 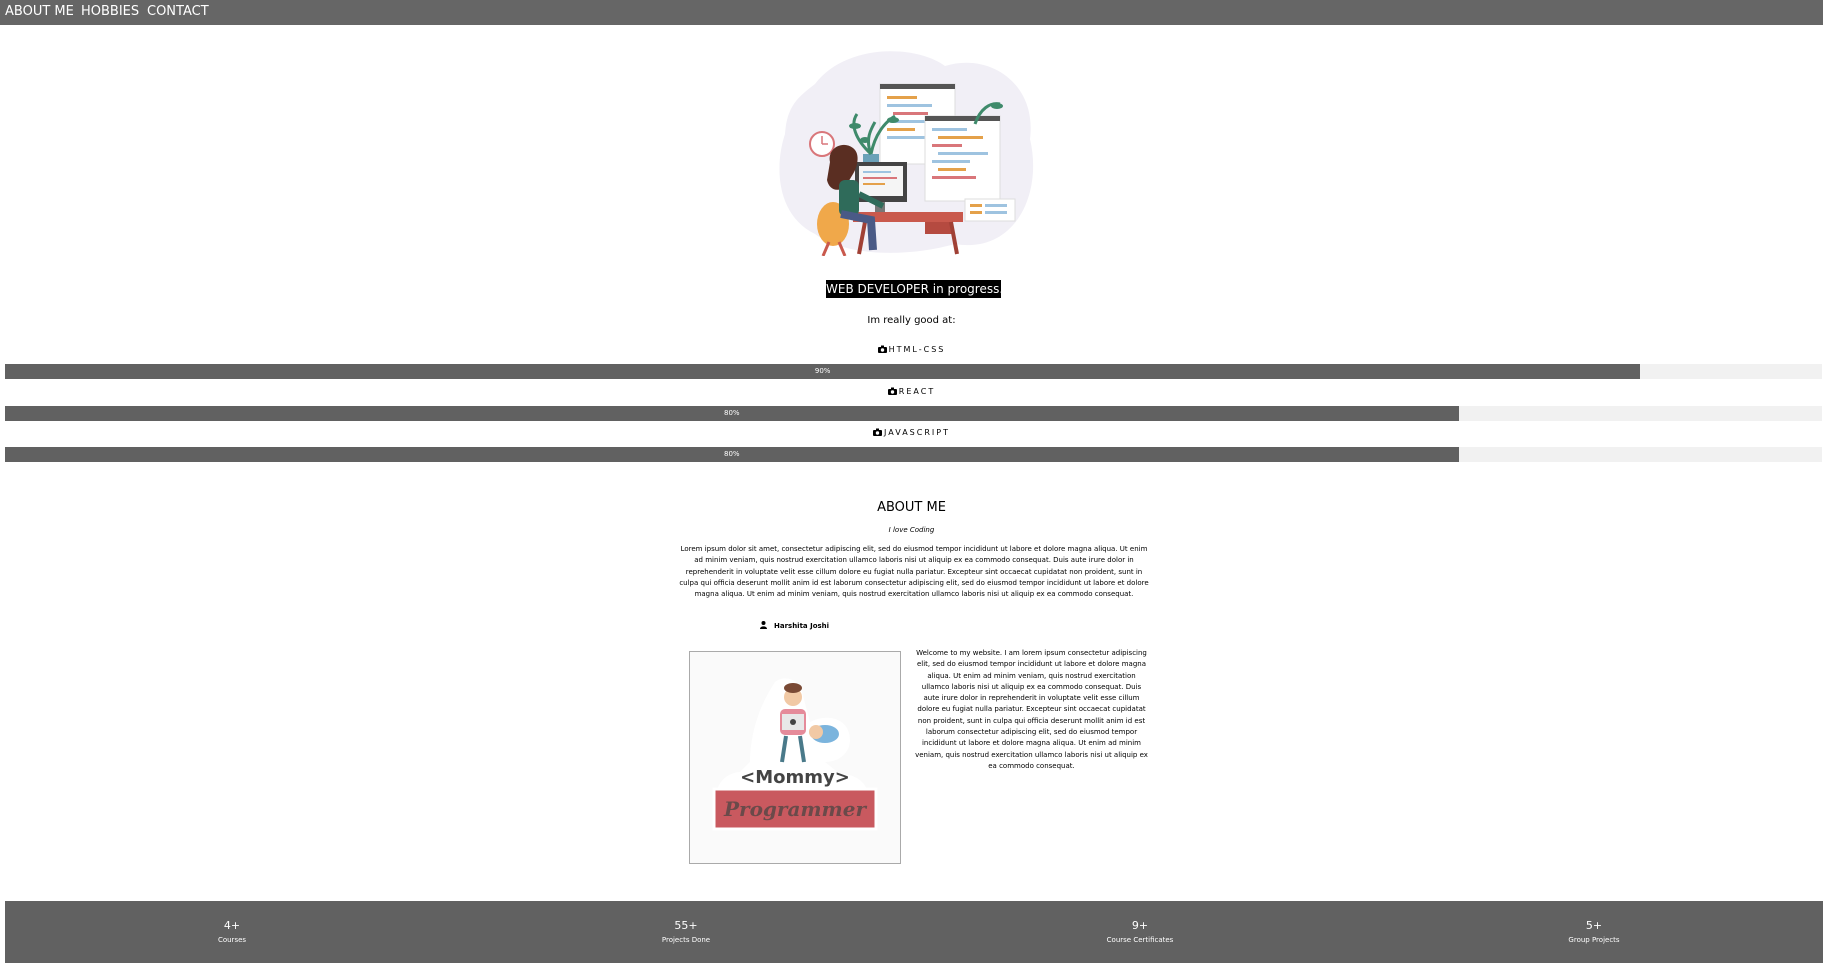 What do you see at coordinates (906, 153) in the screenshot?
I see `developer-illustration` at bounding box center [906, 153].